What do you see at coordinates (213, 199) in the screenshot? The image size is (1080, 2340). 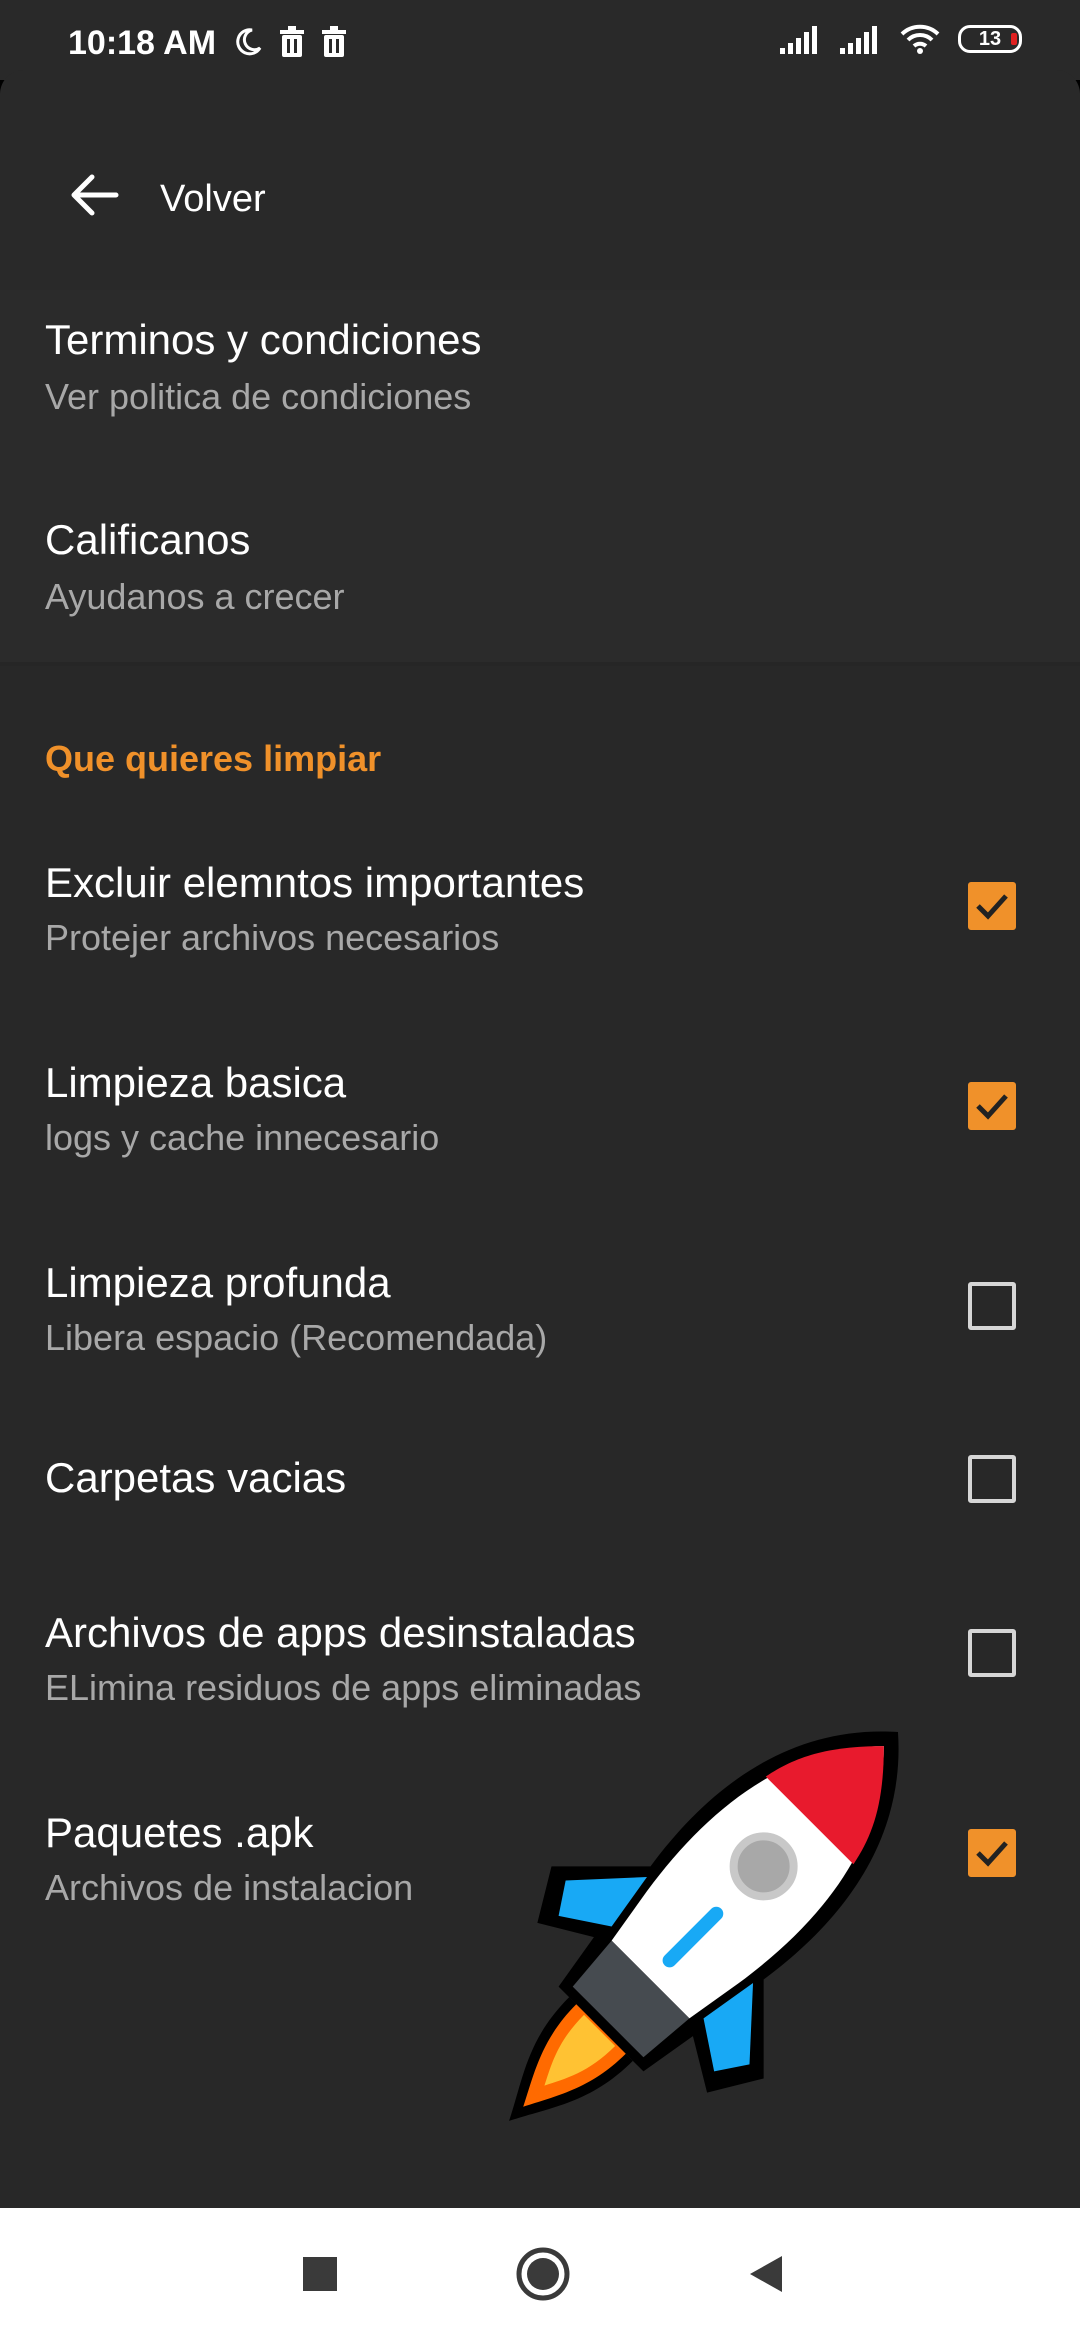 I see `back-label: Volver` at bounding box center [213, 199].